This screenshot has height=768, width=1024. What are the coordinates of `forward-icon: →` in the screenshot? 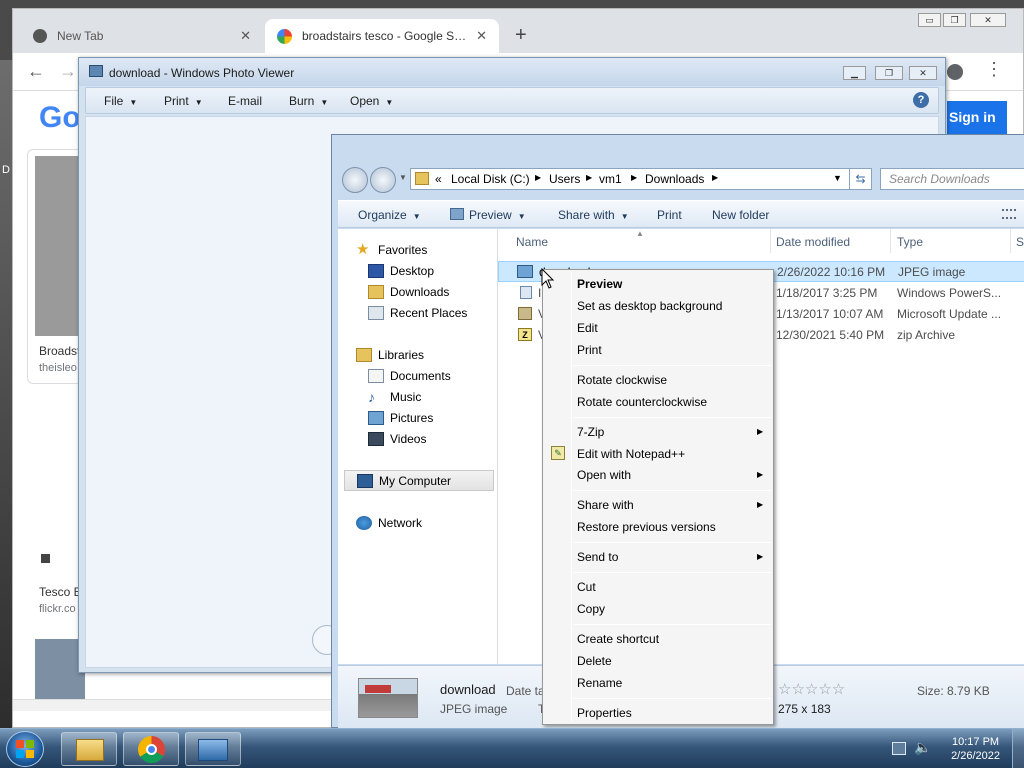 It's located at (68, 71).